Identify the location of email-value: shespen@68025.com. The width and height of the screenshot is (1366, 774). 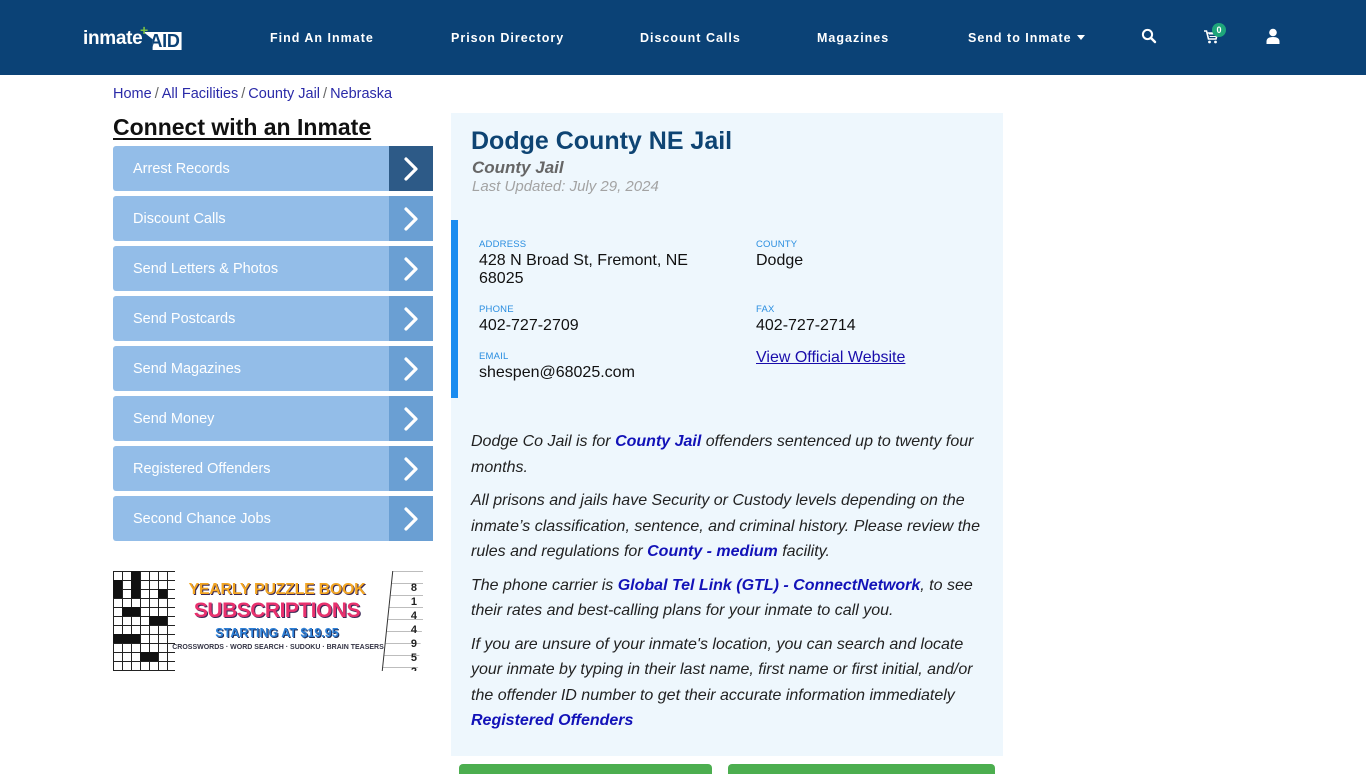
(557, 373).